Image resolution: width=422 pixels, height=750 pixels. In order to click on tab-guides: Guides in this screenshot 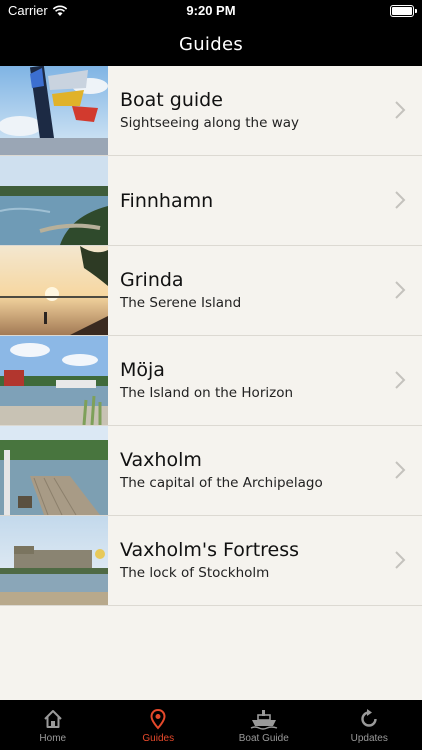, I will do `click(159, 725)`.